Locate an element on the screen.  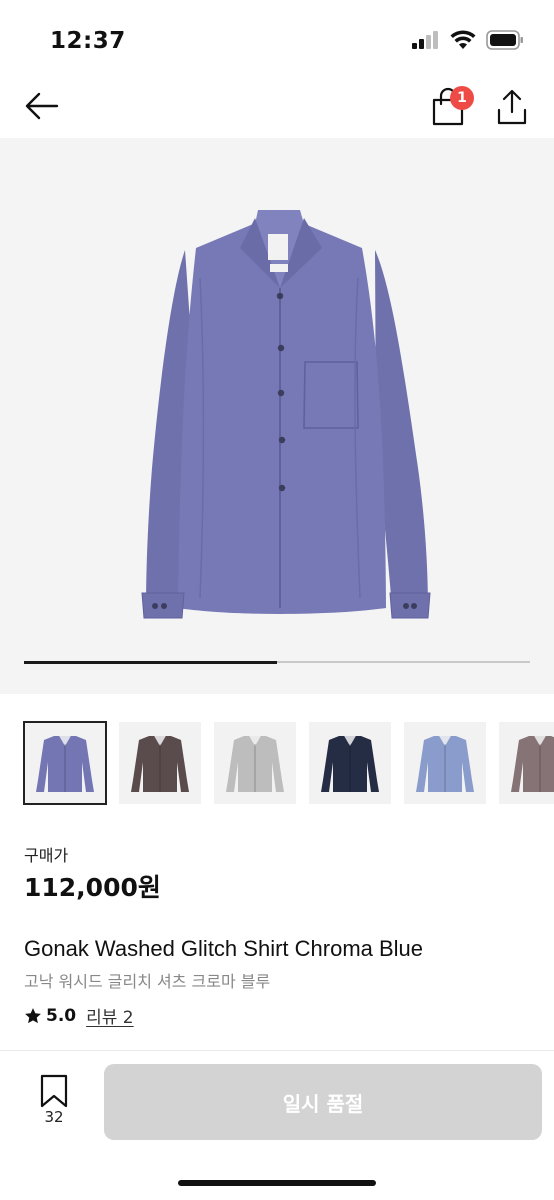
thumb-chroma-blue is located at coordinates (65, 763).